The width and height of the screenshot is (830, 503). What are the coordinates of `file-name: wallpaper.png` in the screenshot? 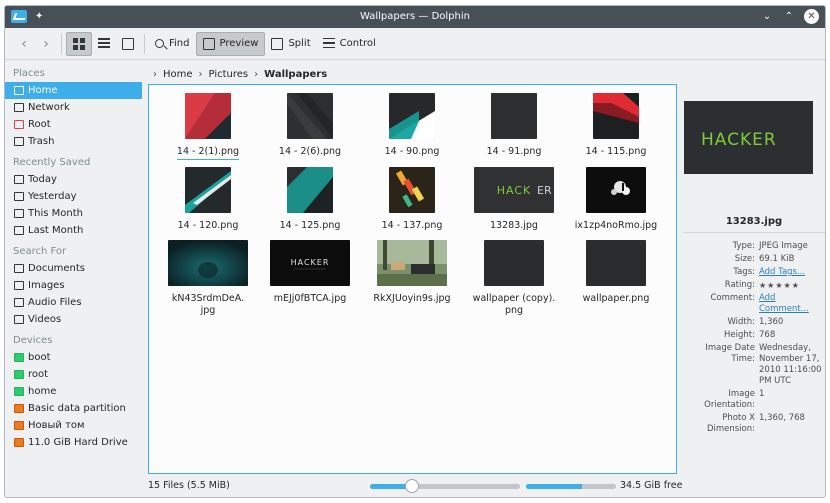 It's located at (616, 298).